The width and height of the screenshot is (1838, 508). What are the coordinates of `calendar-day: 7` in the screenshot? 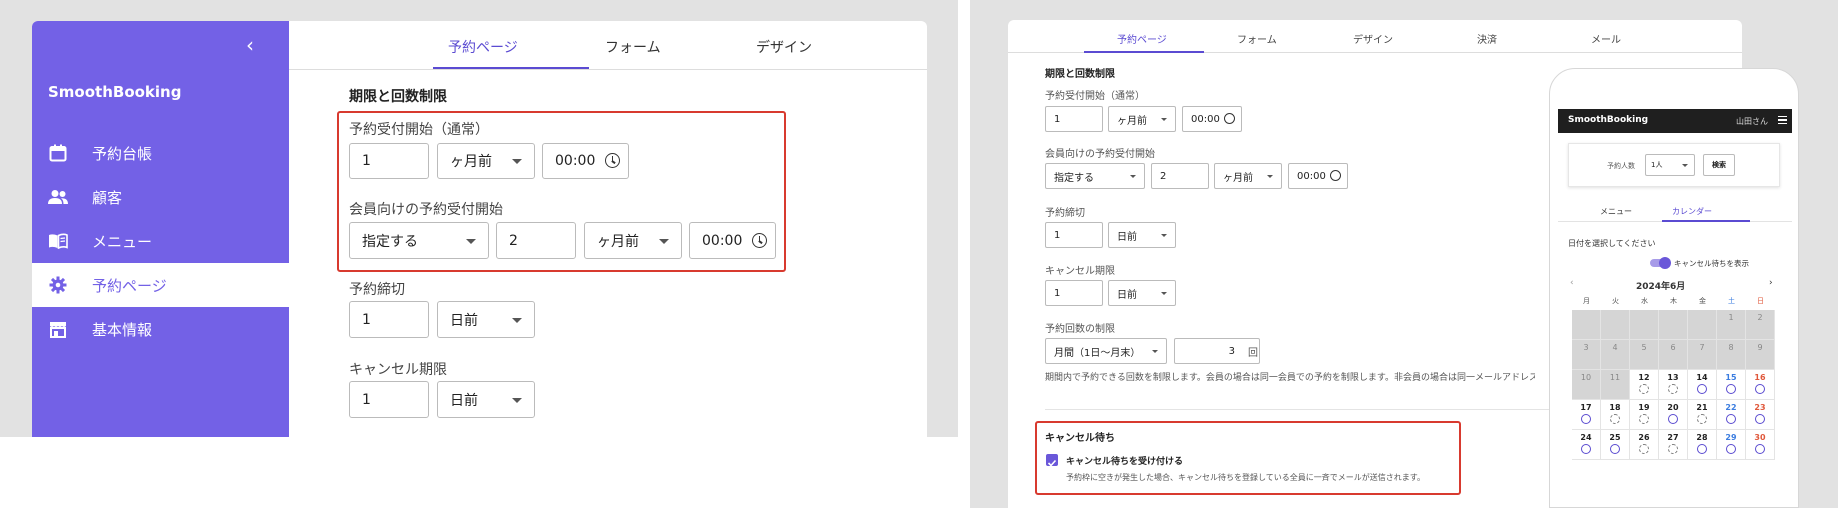 It's located at (1702, 355).